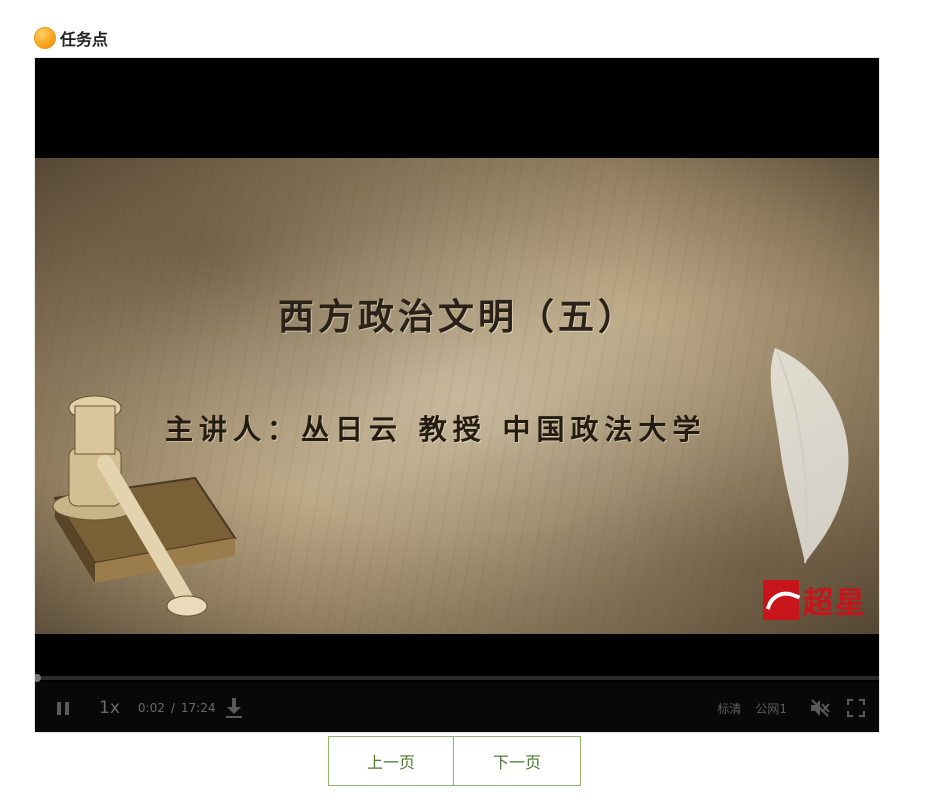 This screenshot has height=807, width=950. I want to click on slide-subtitle: 主讲人：丛日云 教授 中国政法大学, so click(436, 429).